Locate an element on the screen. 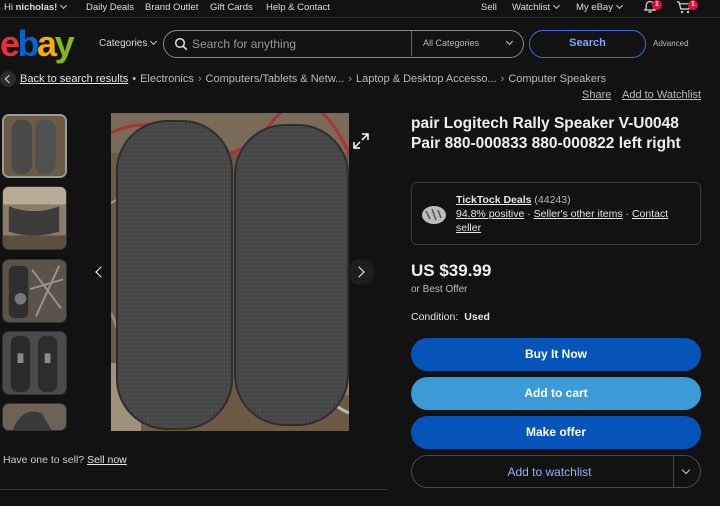 This screenshot has width=720, height=506. add-to-watchlist-label: Add to watchlist is located at coordinates (549, 472).